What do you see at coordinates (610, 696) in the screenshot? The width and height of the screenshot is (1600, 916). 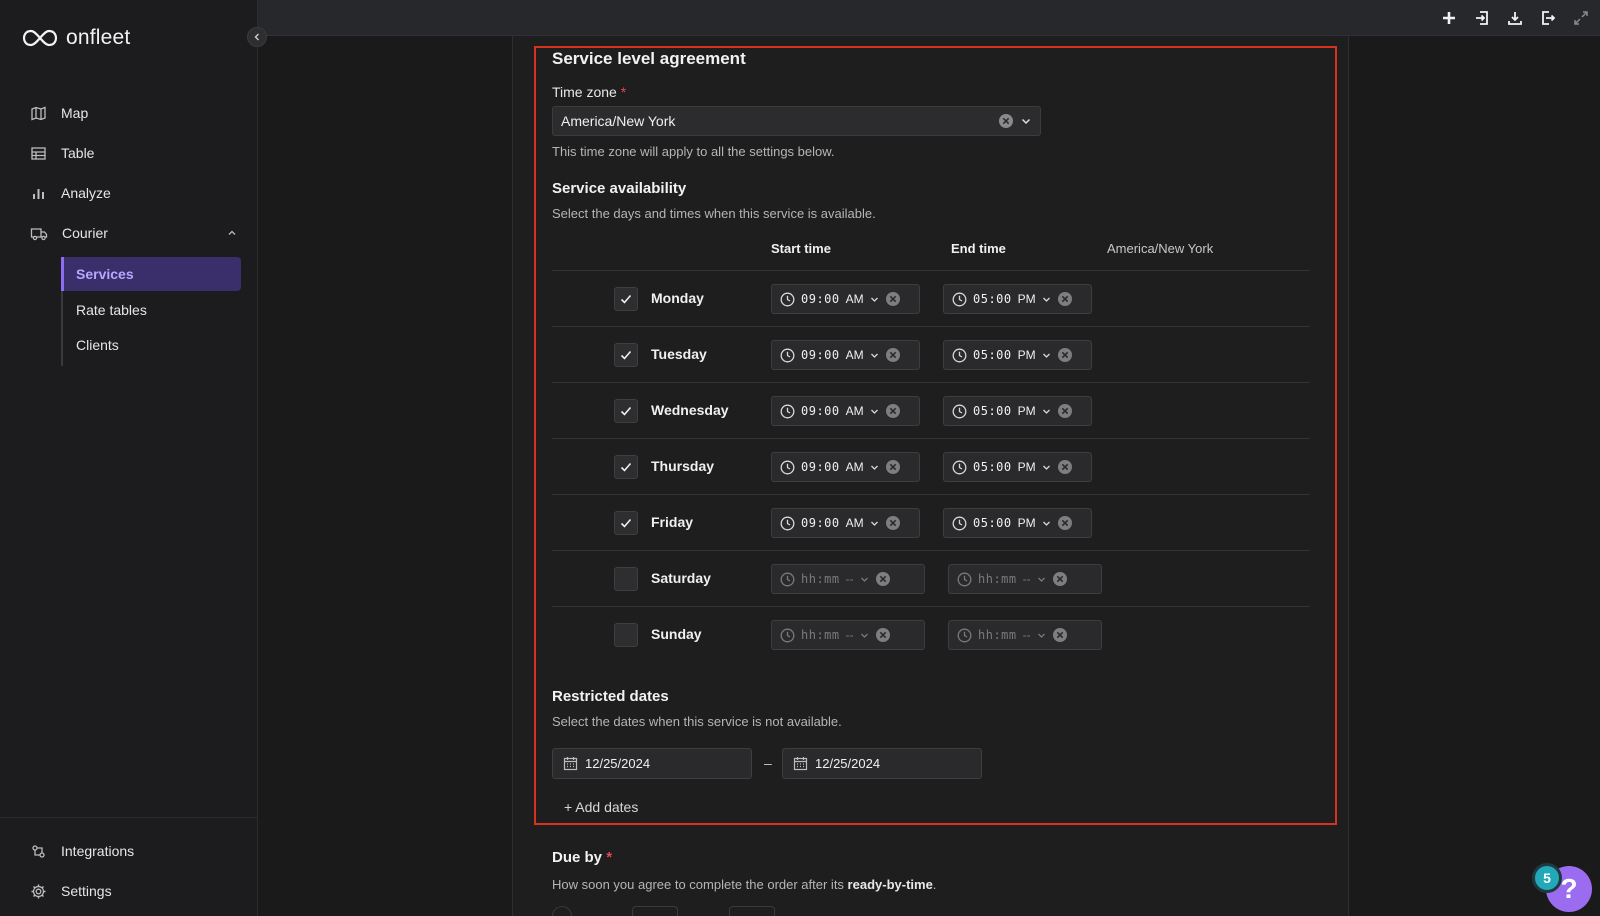 I see `restricted-dates-title: Restricted dates` at bounding box center [610, 696].